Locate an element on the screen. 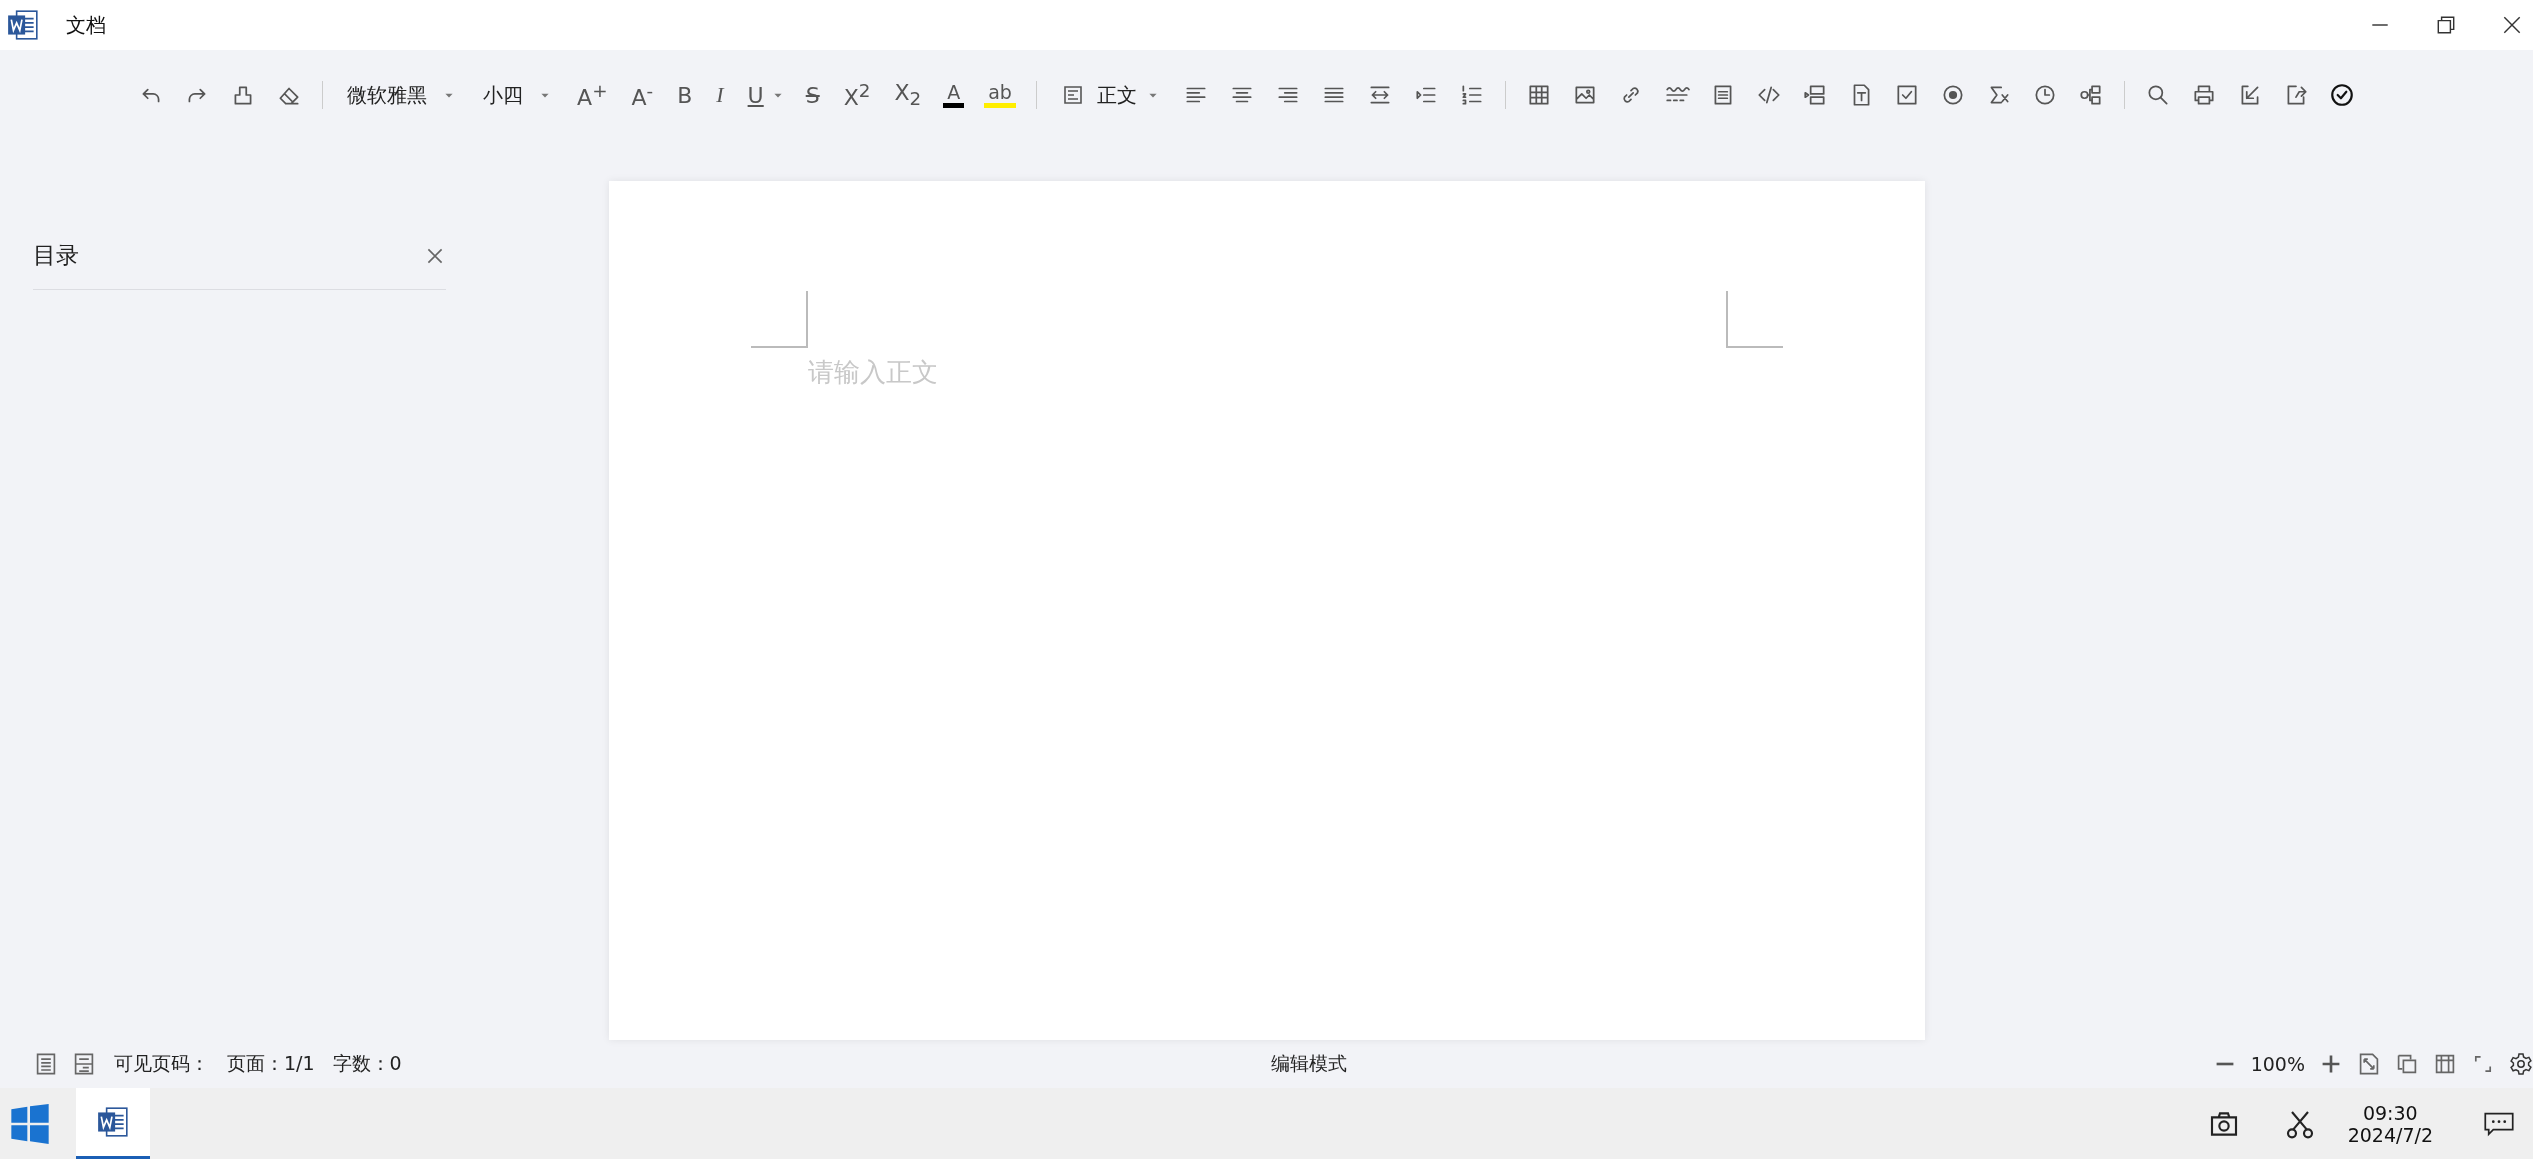 Image resolution: width=2533 pixels, height=1159 pixels. visible-pages-label: 可见页码： is located at coordinates (161, 1063).